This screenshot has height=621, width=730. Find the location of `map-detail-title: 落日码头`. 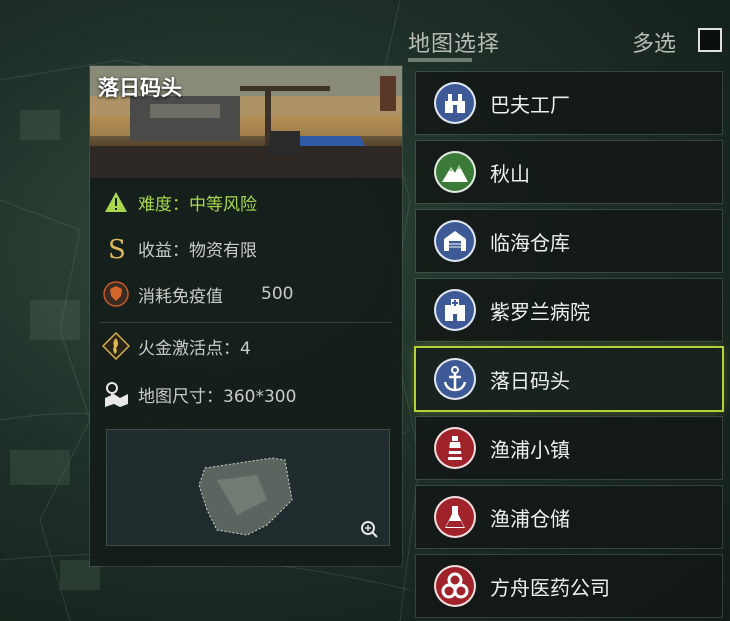

map-detail-title: 落日码头 is located at coordinates (140, 88).